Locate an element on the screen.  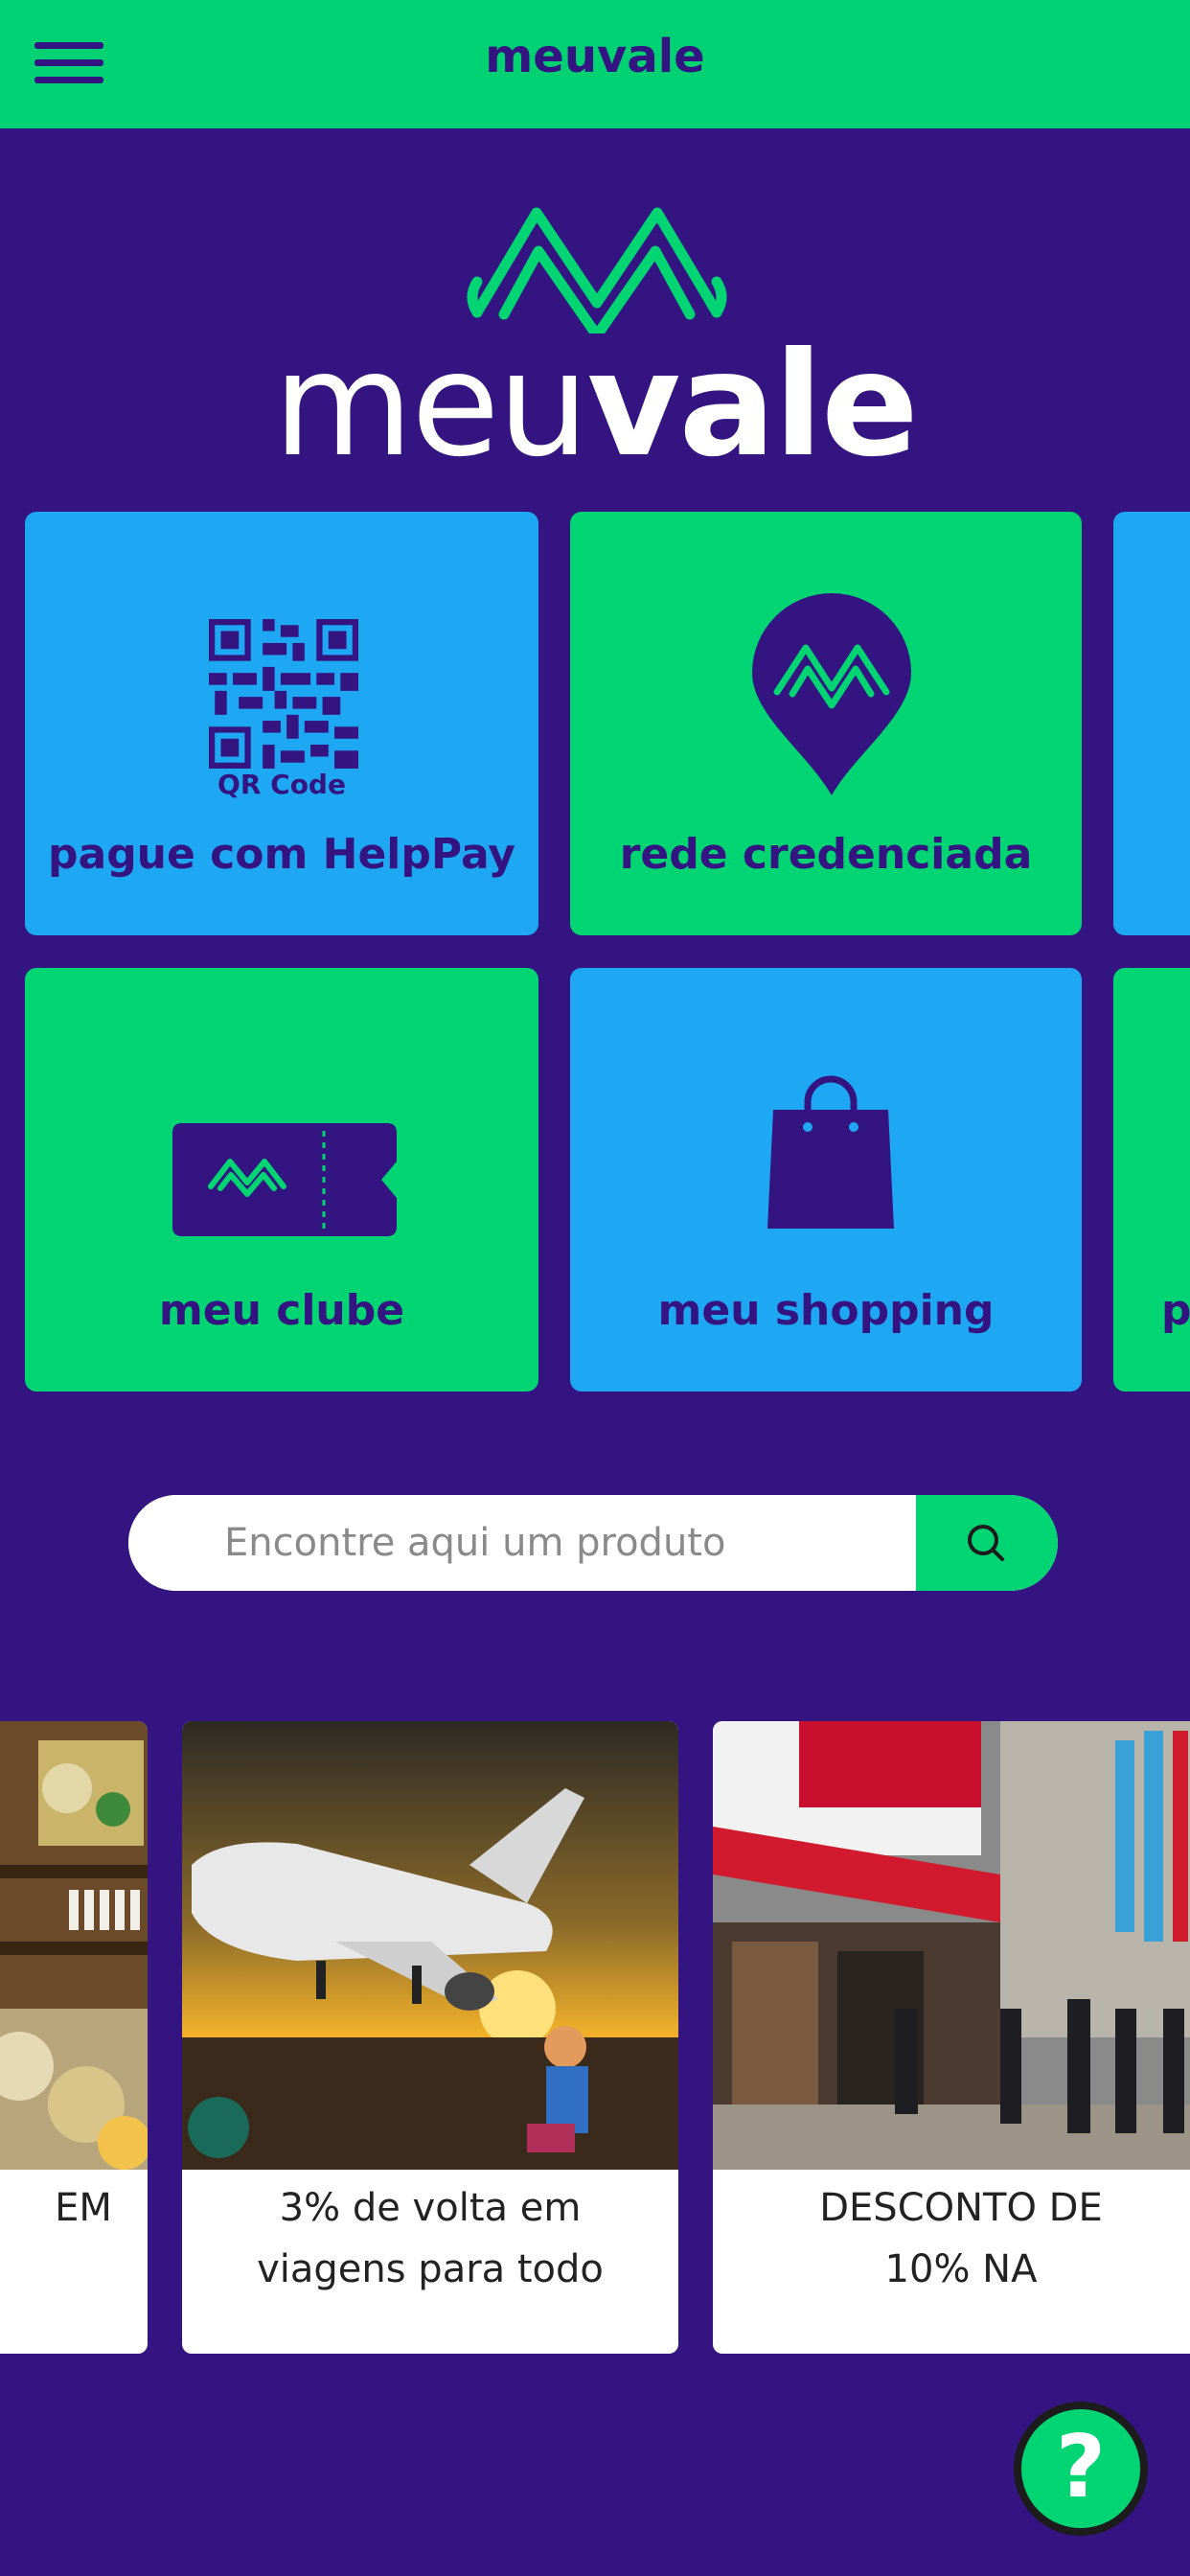
promo-text: 3% de volta em viagens para todo is located at coordinates (430, 2262).